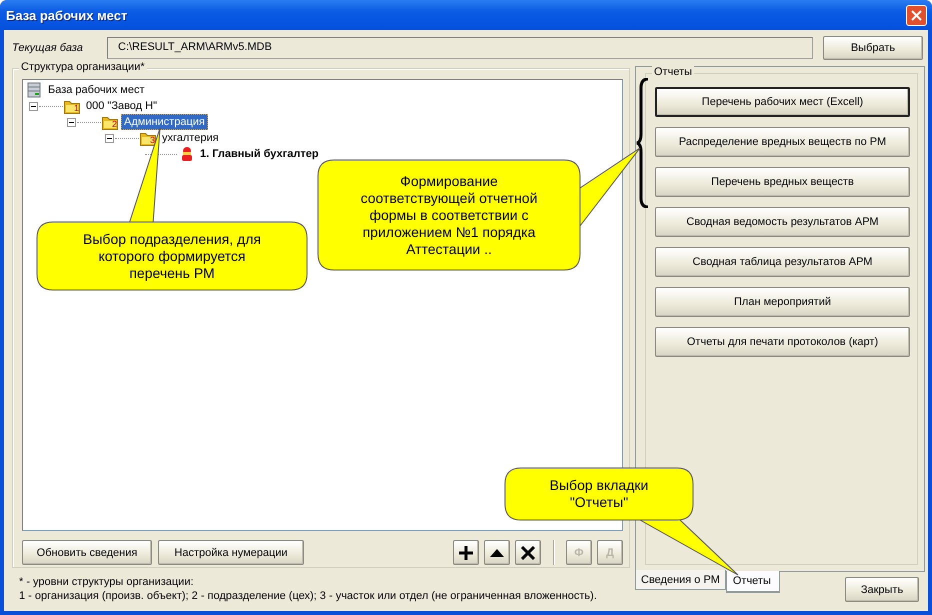 The image size is (932, 615). Describe the element at coordinates (308, 596) in the screenshot. I see `footnote-text: 1 - организация (произв. объект); 2 - подразделение (цех); 3 - участок или отдел (не ограниченная вложенность).` at that location.